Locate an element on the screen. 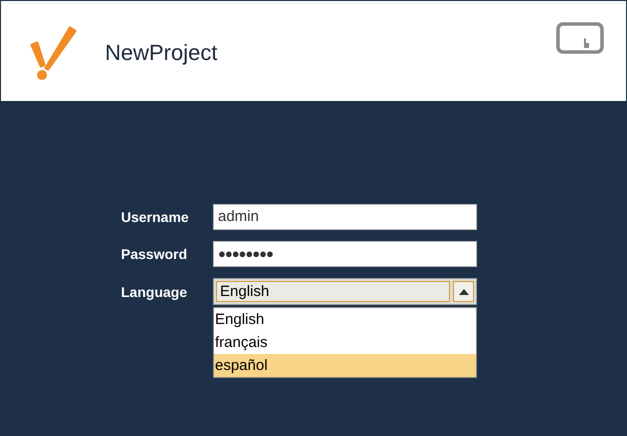 The height and width of the screenshot is (436, 627). language-option: español is located at coordinates (345, 365).